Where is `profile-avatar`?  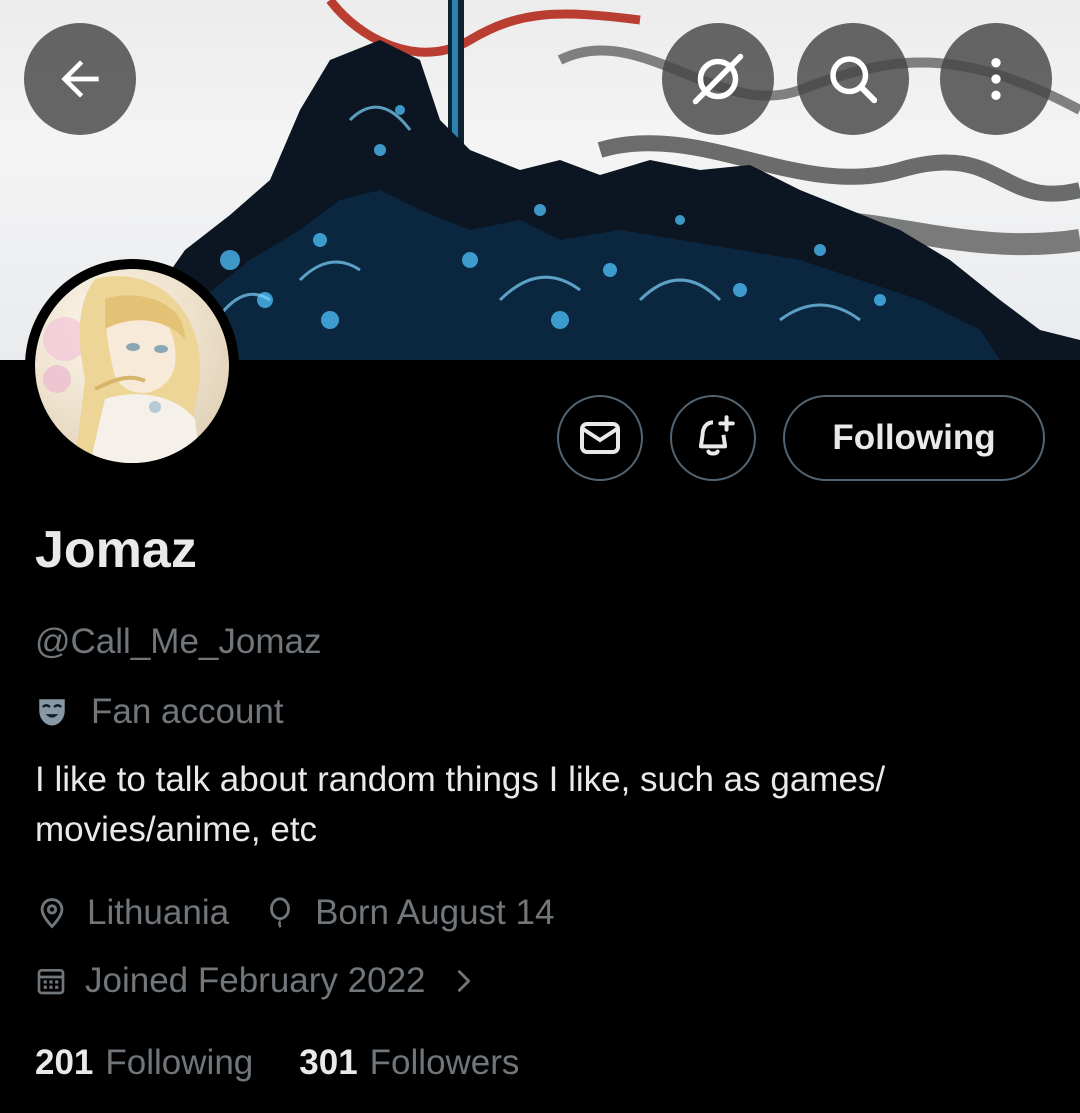 profile-avatar is located at coordinates (132, 366).